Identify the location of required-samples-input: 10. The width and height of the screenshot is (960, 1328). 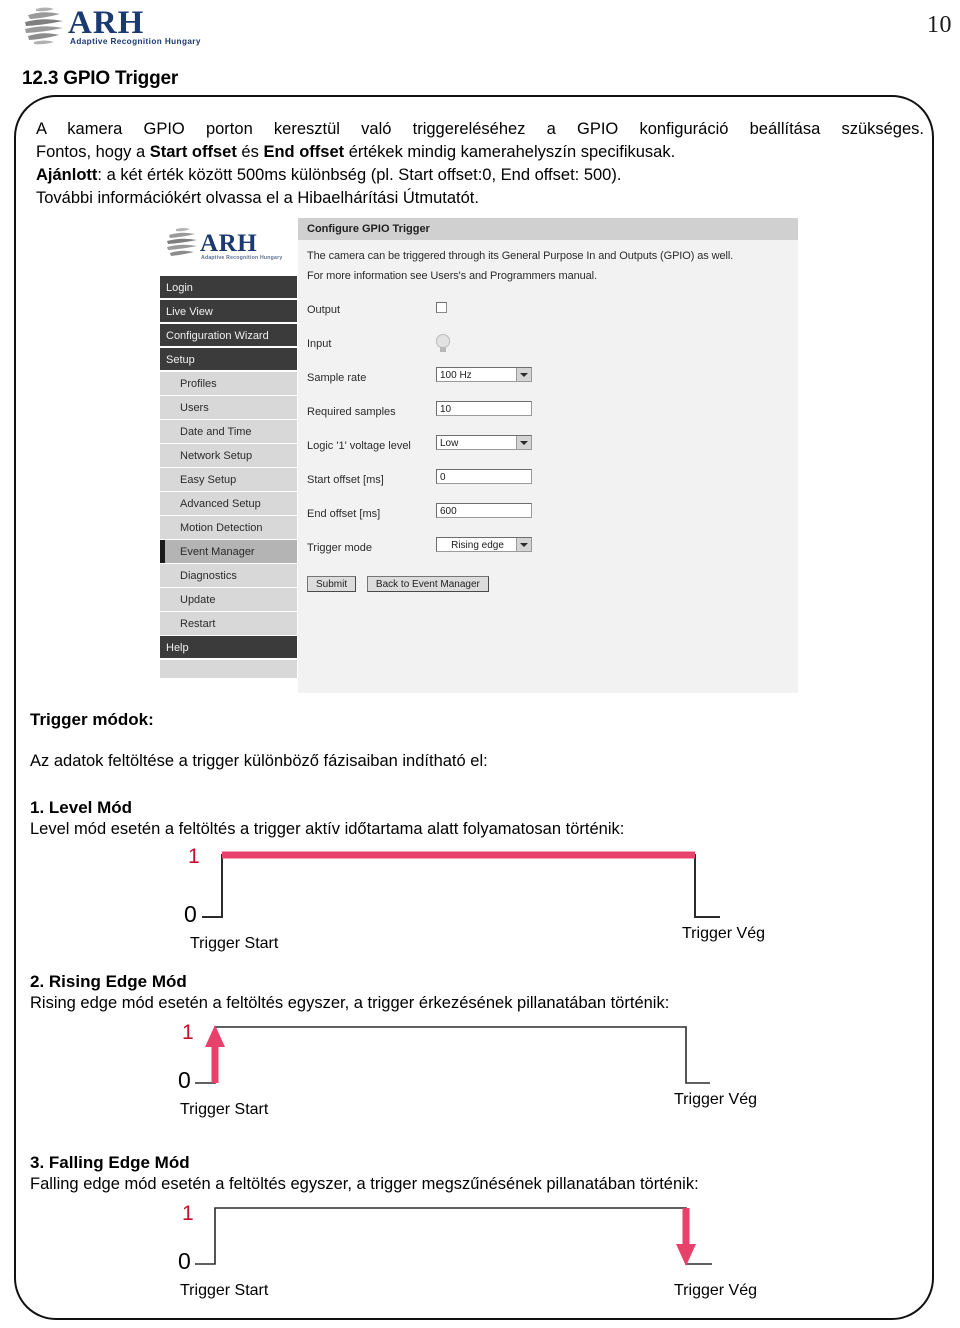
(484, 408).